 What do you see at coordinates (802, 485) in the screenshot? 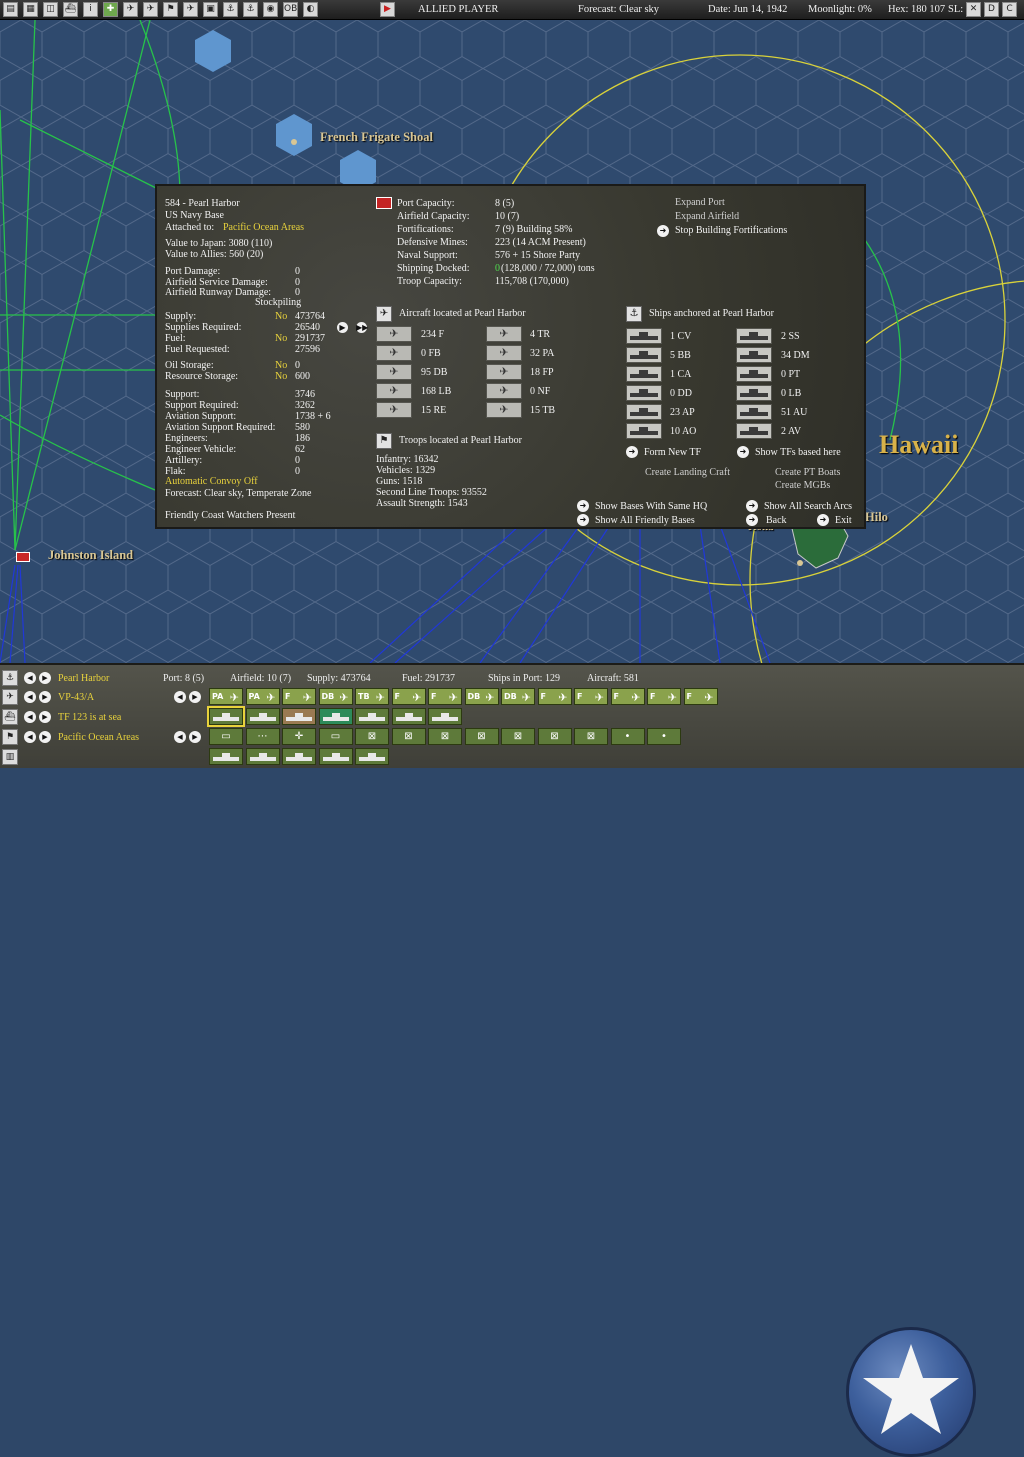
I see `create-mgbs-button: Create MGBs` at bounding box center [802, 485].